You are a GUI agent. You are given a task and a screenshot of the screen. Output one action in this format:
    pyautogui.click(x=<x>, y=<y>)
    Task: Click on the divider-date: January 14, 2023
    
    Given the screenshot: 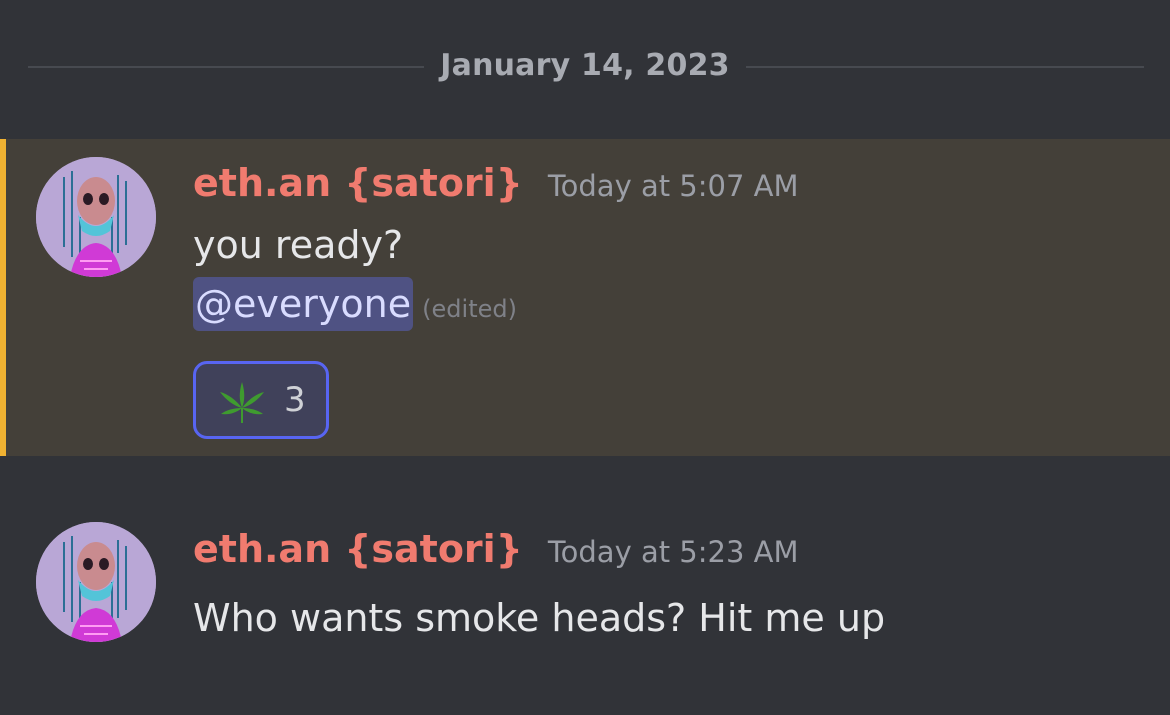 What is the action you would take?
    pyautogui.click(x=585, y=65)
    